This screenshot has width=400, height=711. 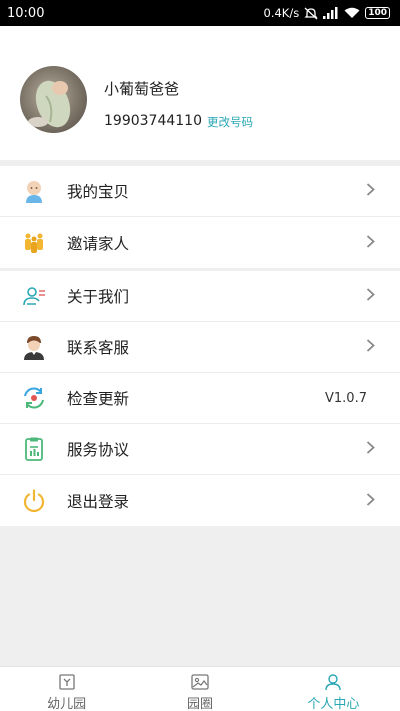 What do you see at coordinates (352, 13) in the screenshot?
I see `wifi-icon` at bounding box center [352, 13].